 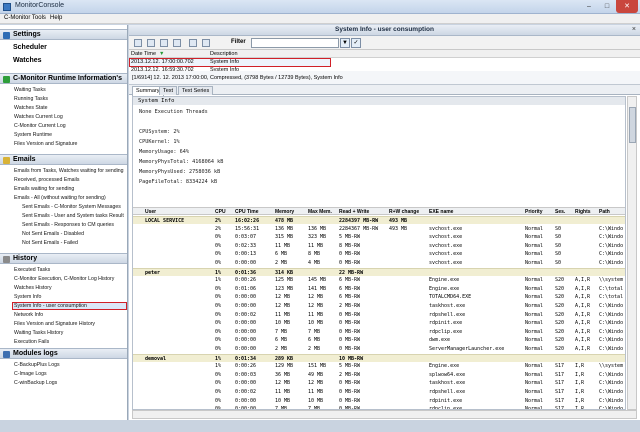 I want to click on delete-icon, so click(x=177, y=43).